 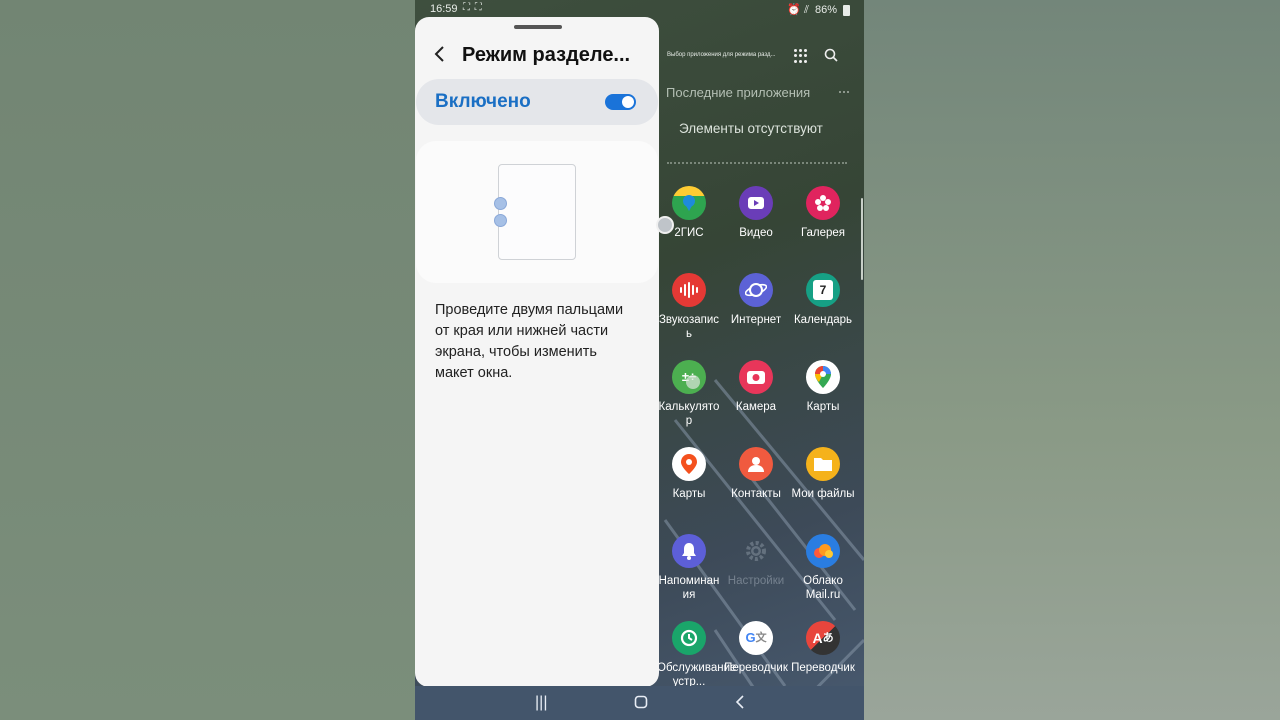 What do you see at coordinates (756, 203) in the screenshot?
I see `video-icon` at bounding box center [756, 203].